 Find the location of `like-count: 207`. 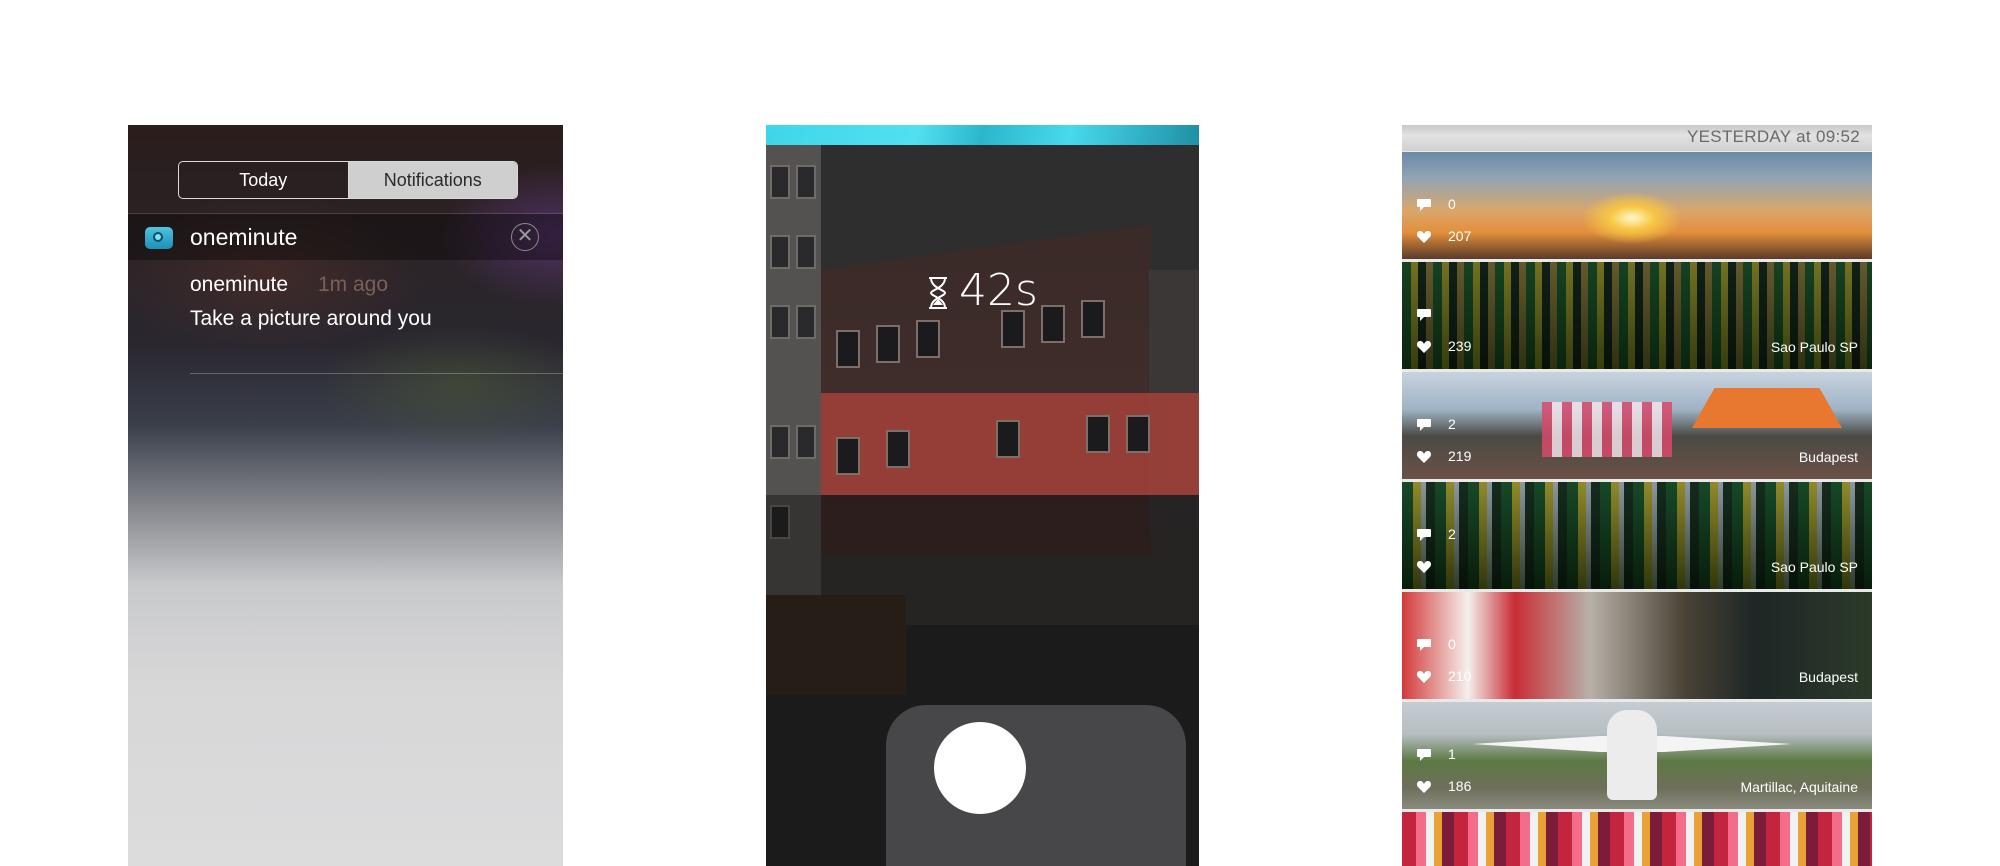

like-count: 207 is located at coordinates (1443, 236).